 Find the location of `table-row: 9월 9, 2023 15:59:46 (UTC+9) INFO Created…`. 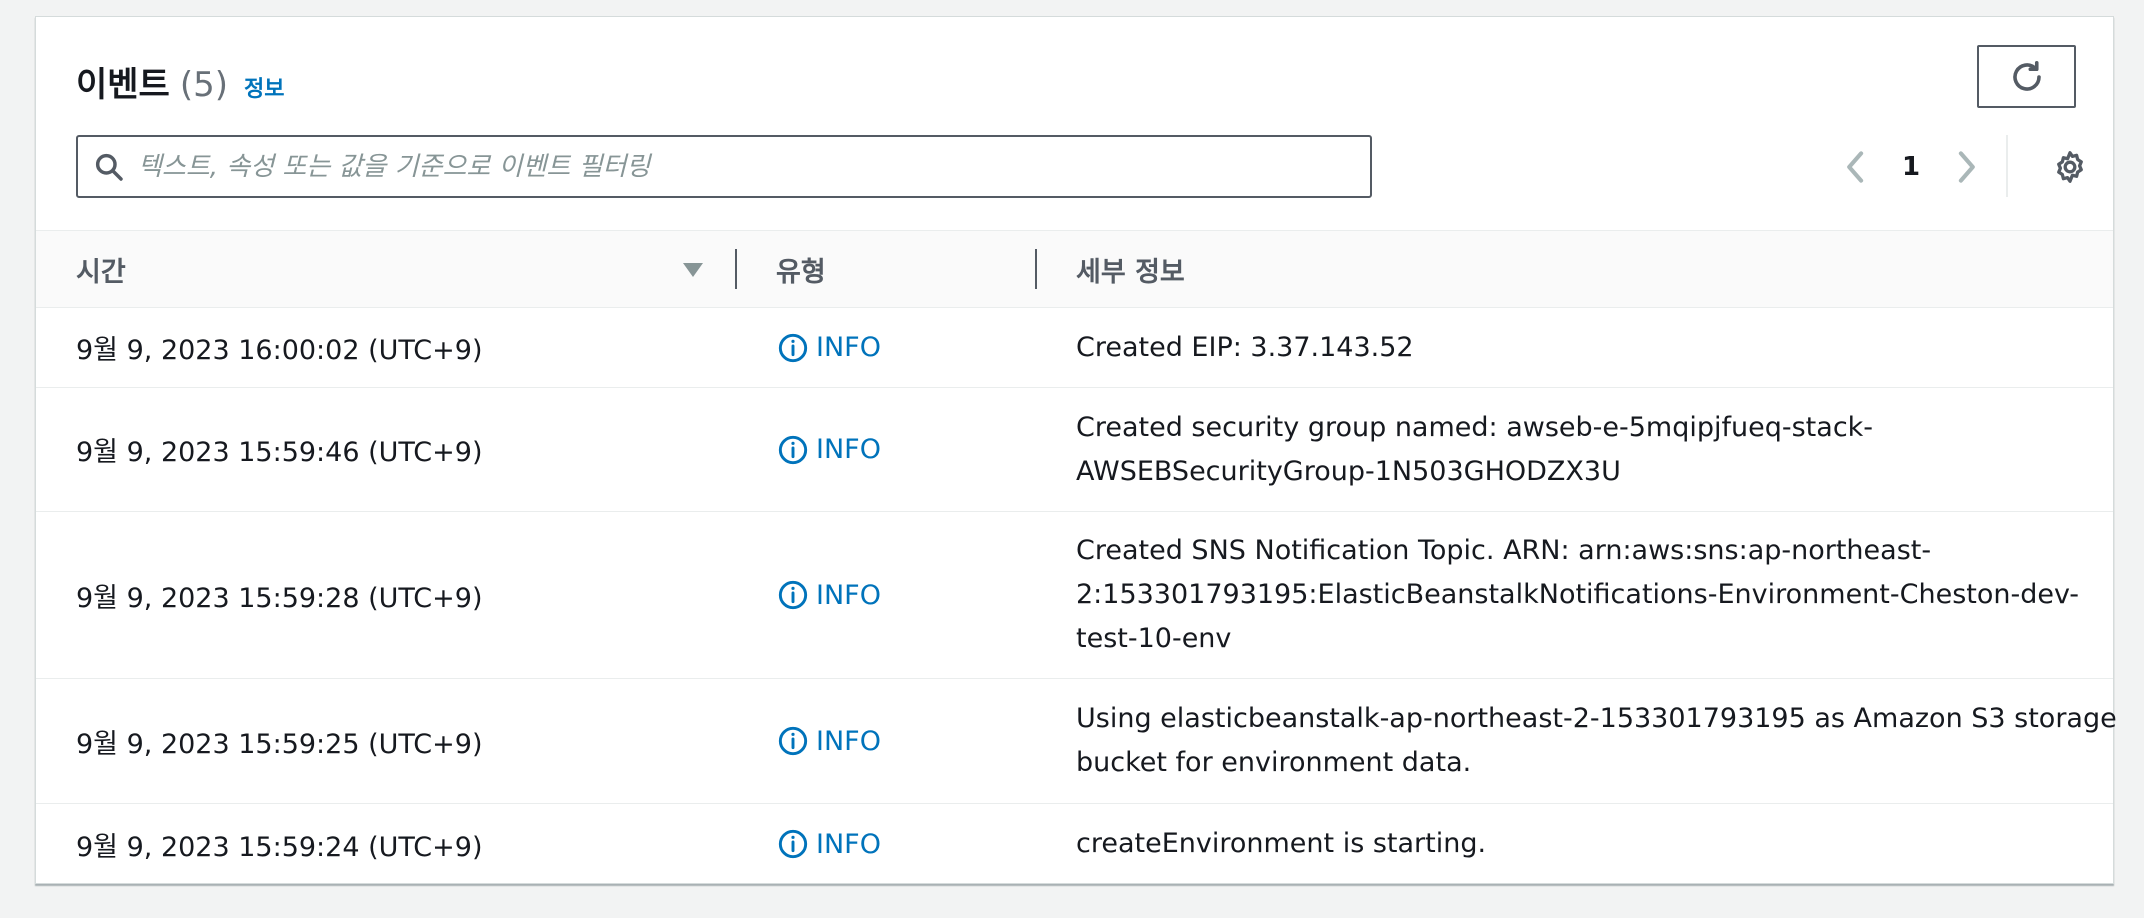

table-row: 9월 9, 2023 15:59:46 (UTC+9) INFO Created… is located at coordinates (1074, 450).